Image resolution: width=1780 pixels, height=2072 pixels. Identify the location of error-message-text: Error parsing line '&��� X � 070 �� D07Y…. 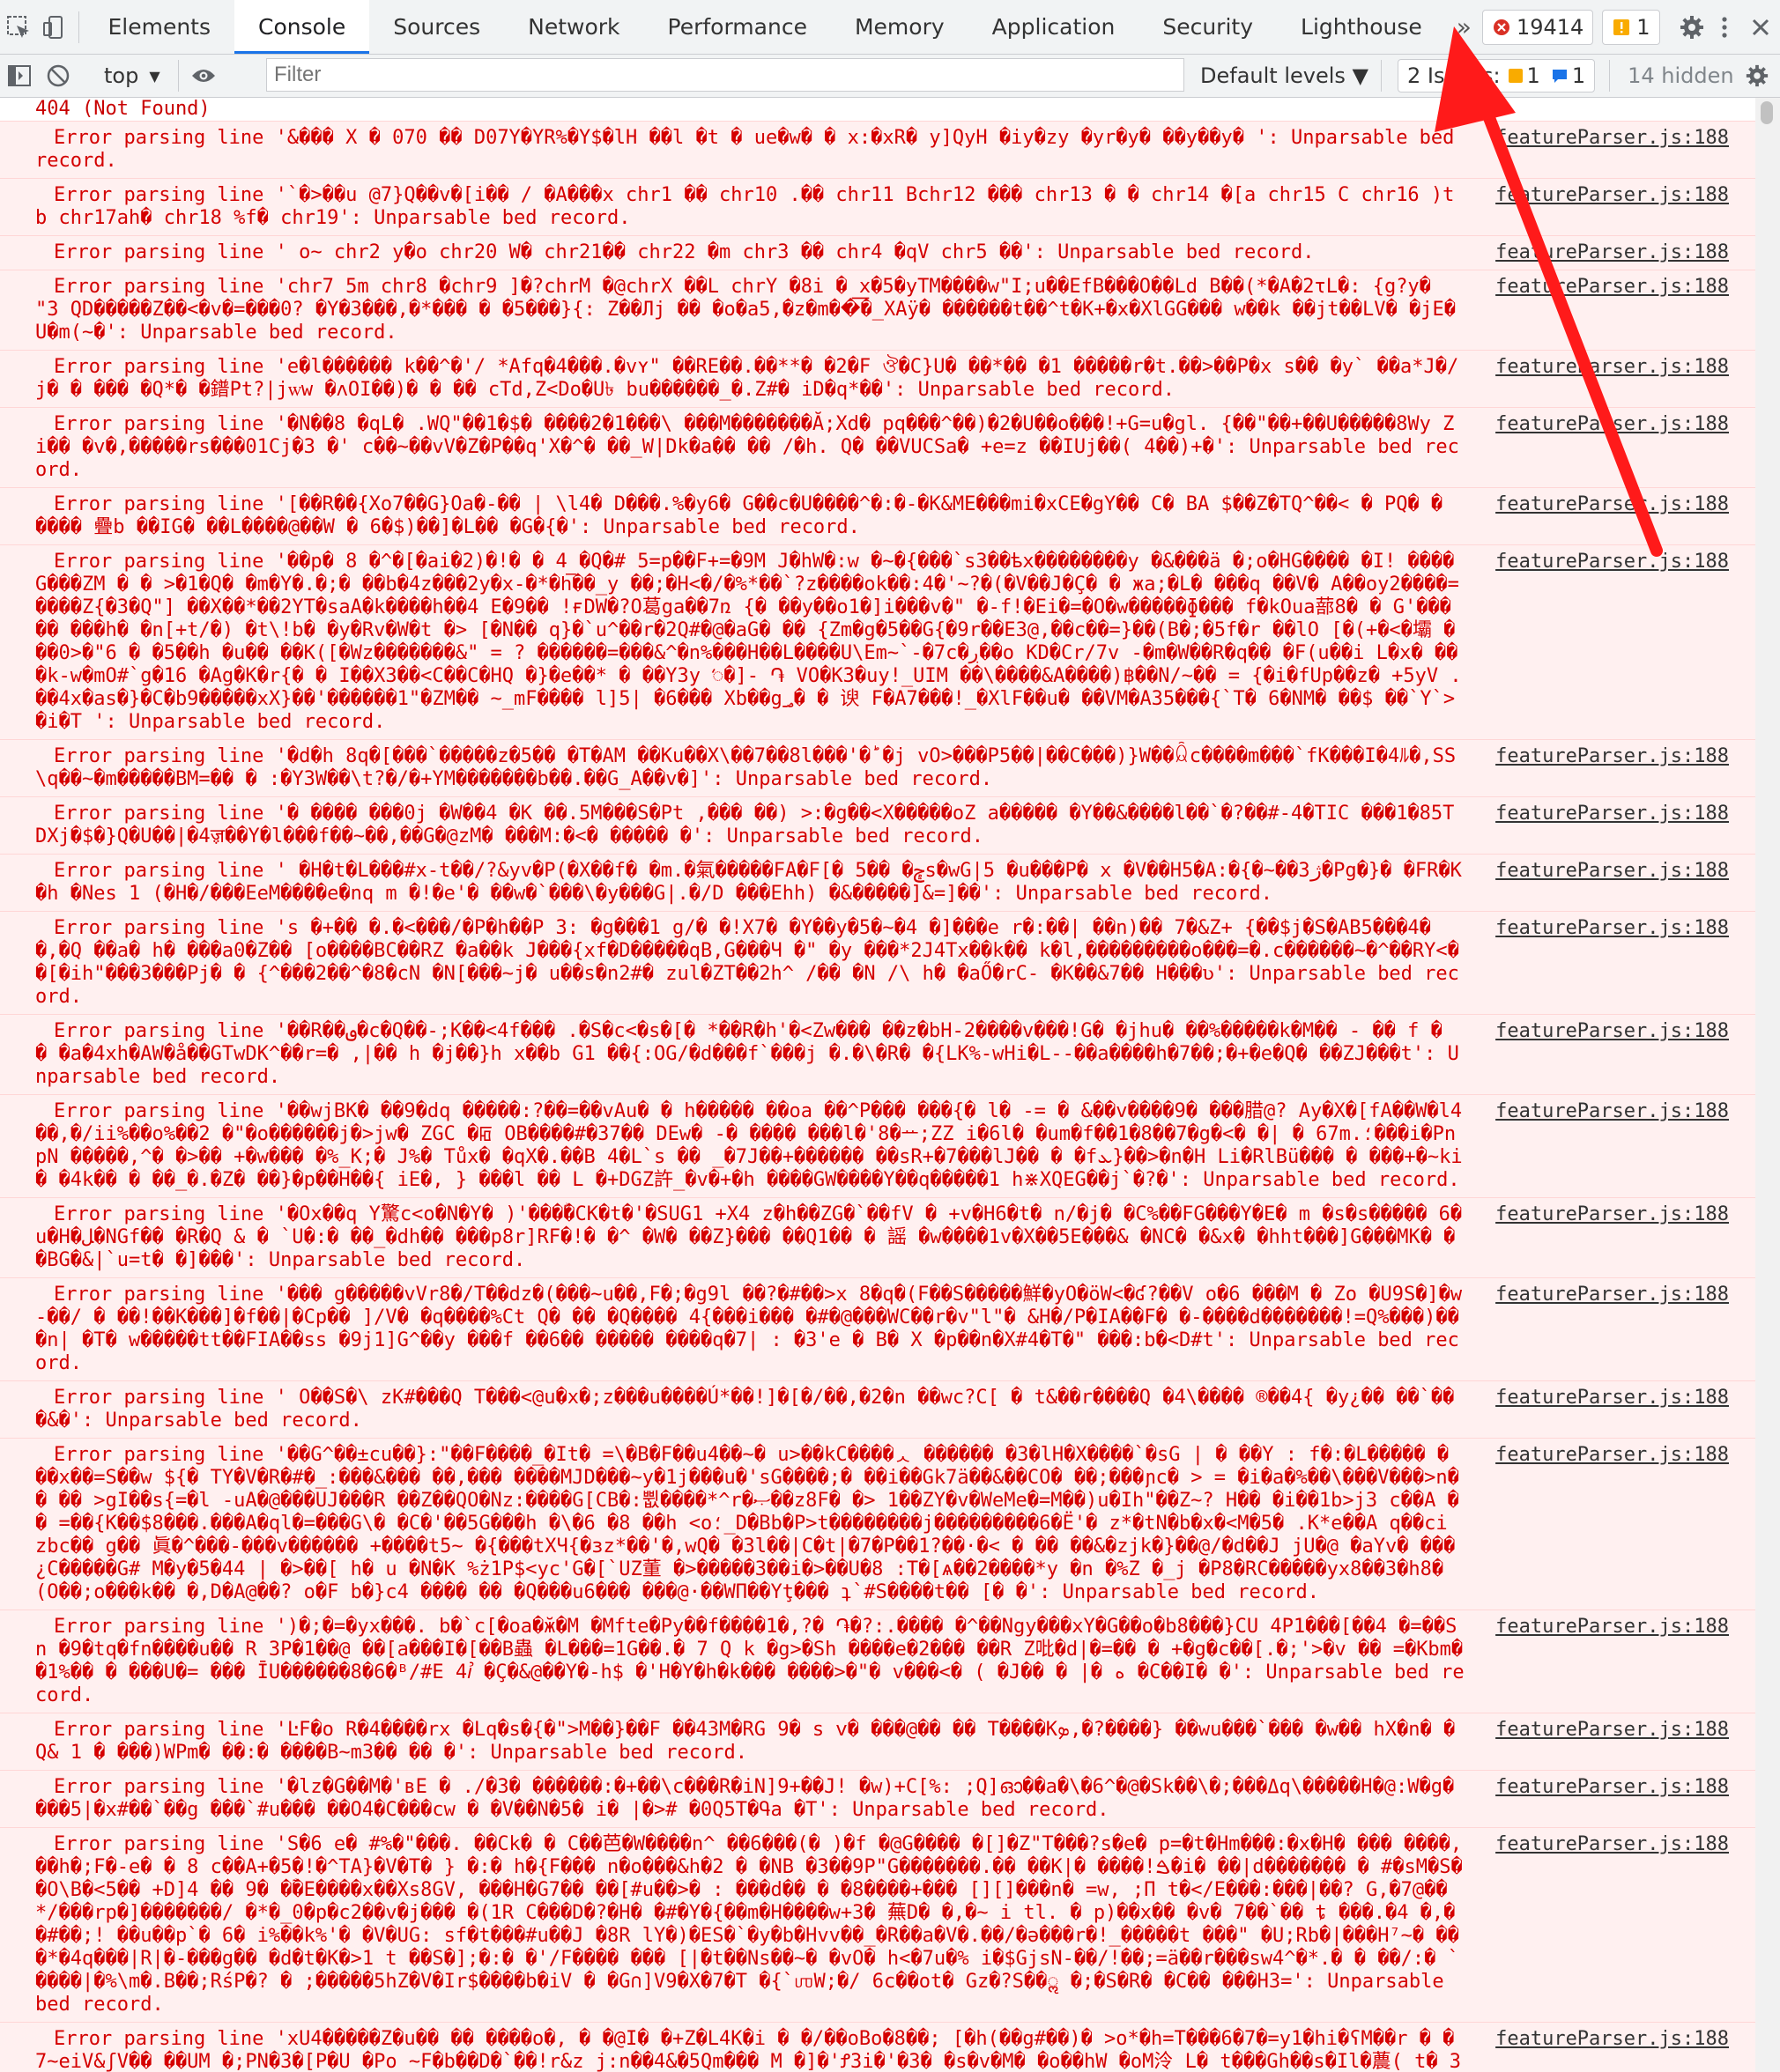
(745, 149).